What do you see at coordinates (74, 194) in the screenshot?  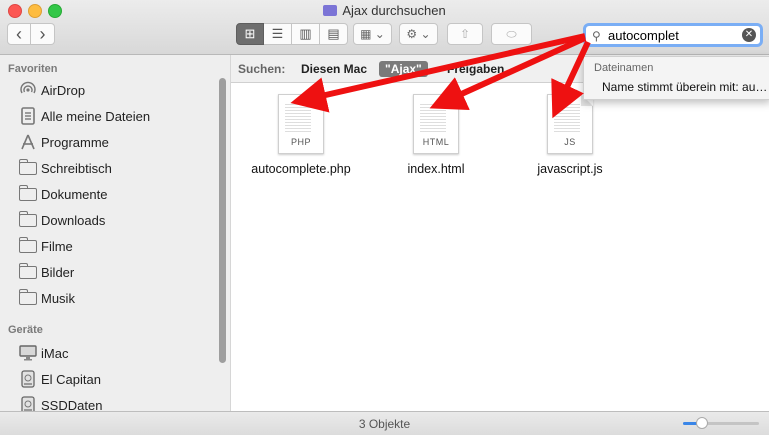 I see `sidebar-item-label: Dokumente` at bounding box center [74, 194].